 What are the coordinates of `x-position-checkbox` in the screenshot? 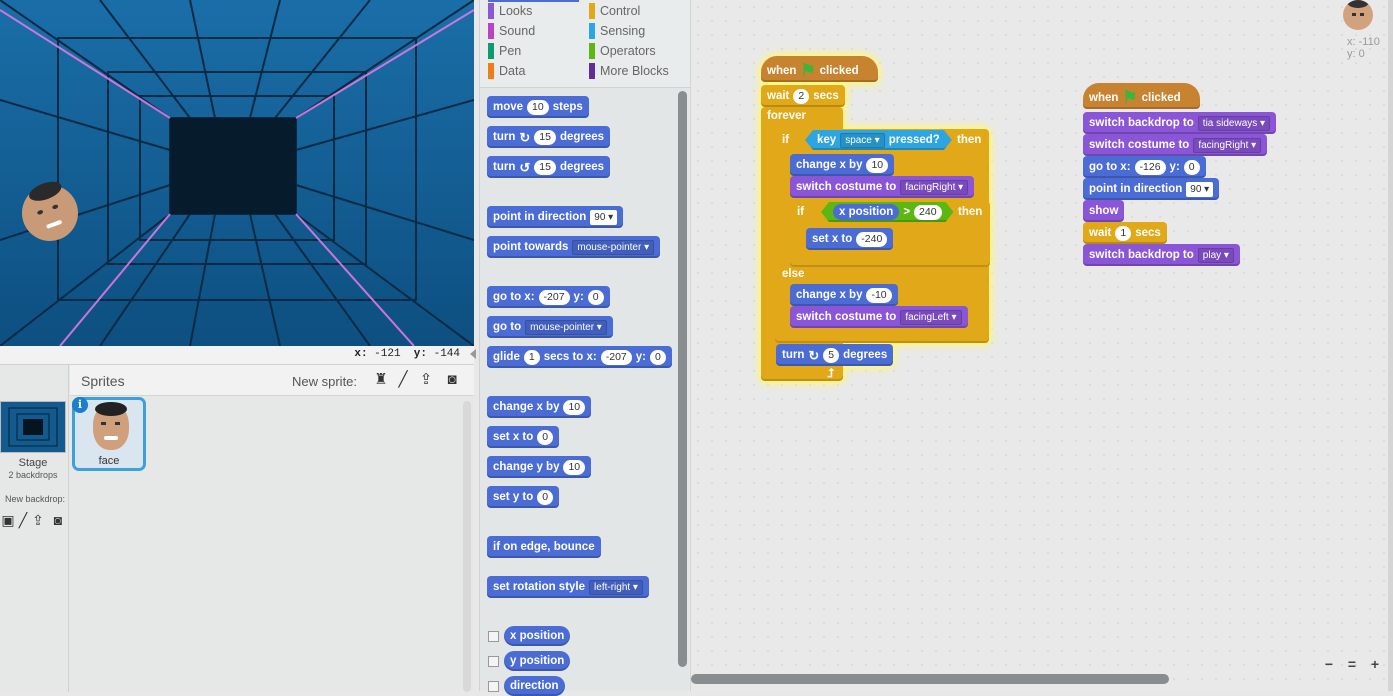 It's located at (493, 636).